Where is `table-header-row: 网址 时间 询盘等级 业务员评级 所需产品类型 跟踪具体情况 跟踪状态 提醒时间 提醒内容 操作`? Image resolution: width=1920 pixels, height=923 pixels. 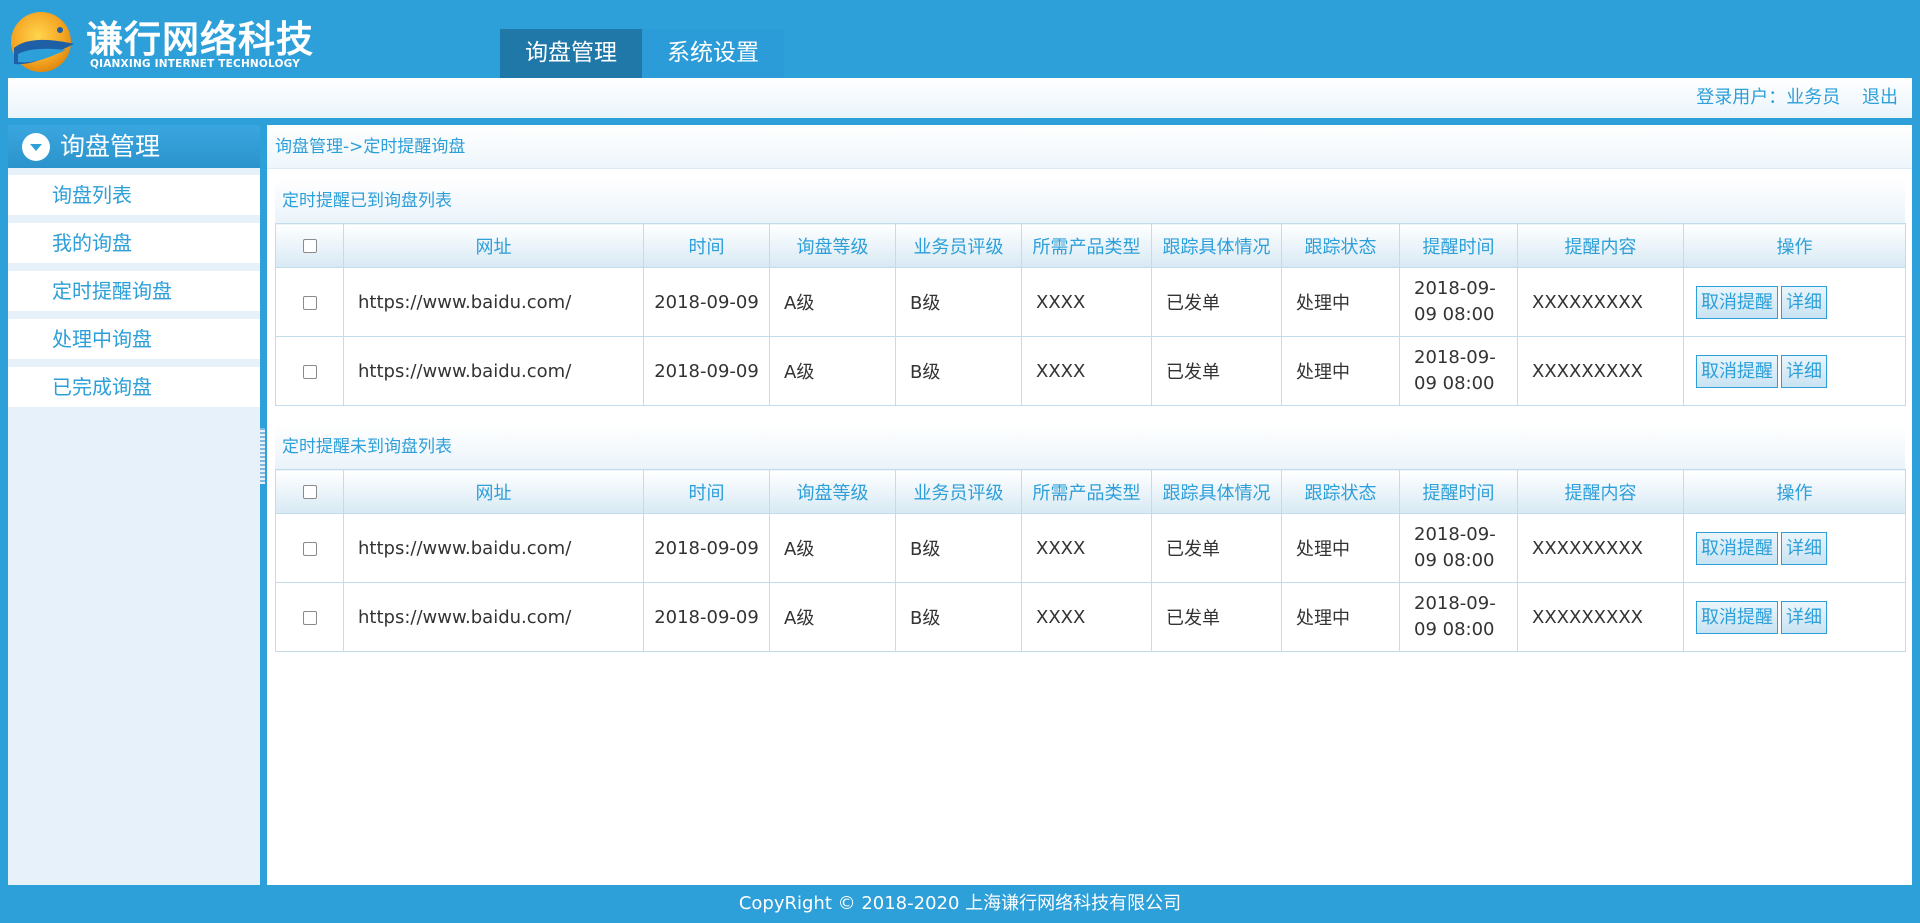
table-header-row: 网址 时间 询盘等级 业务员评级 所需产品类型 跟踪具体情况 跟踪状态 提醒时间 提醒内容 操作 is located at coordinates (1090, 491).